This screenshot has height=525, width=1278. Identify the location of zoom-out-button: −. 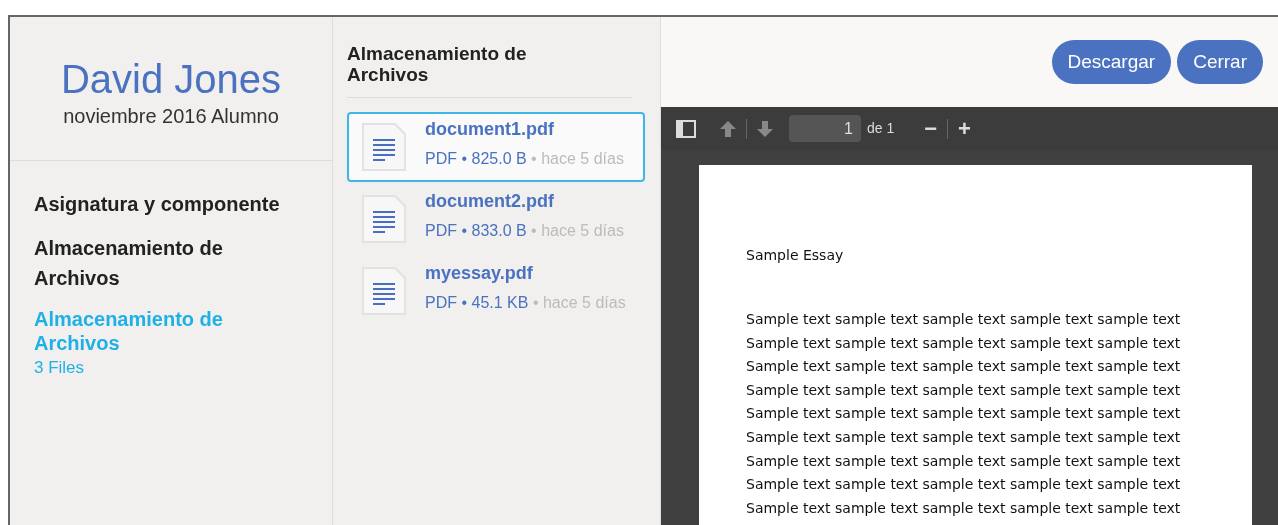
(931, 128).